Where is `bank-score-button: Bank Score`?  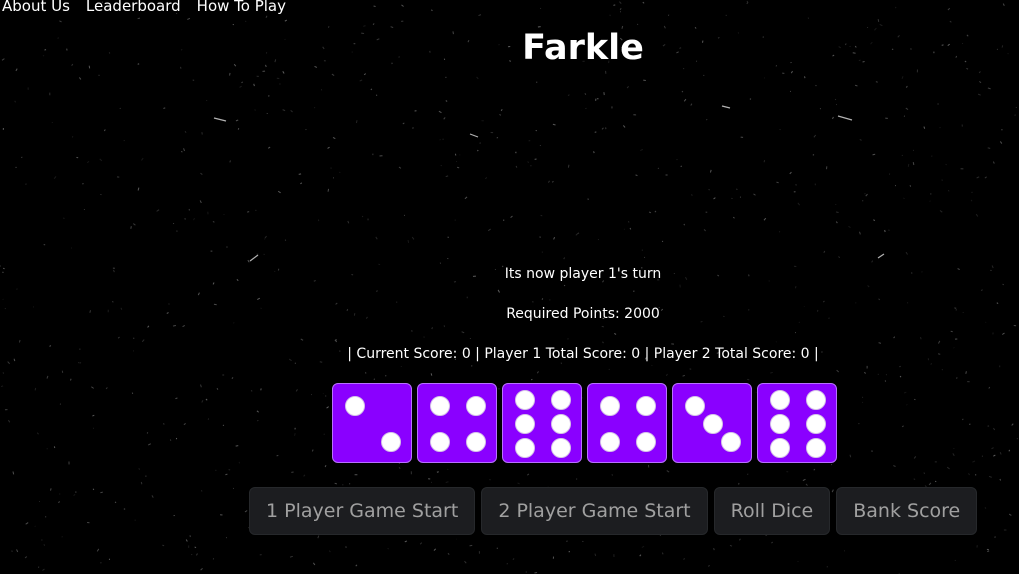 bank-score-button: Bank Score is located at coordinates (907, 511).